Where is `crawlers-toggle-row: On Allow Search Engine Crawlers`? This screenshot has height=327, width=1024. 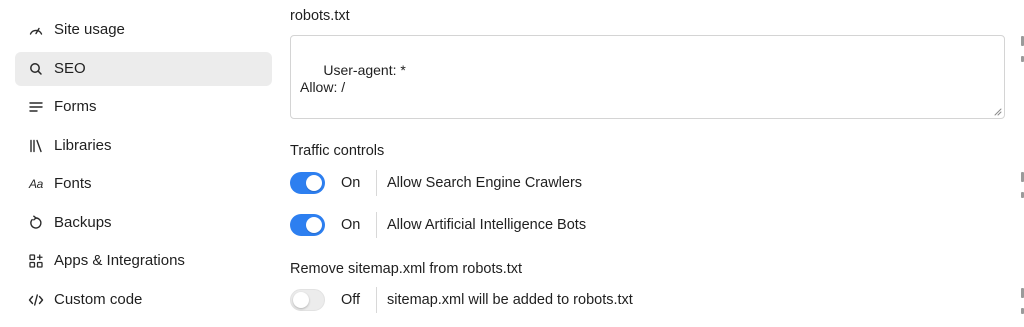 crawlers-toggle-row: On Allow Search Engine Crawlers is located at coordinates (647, 183).